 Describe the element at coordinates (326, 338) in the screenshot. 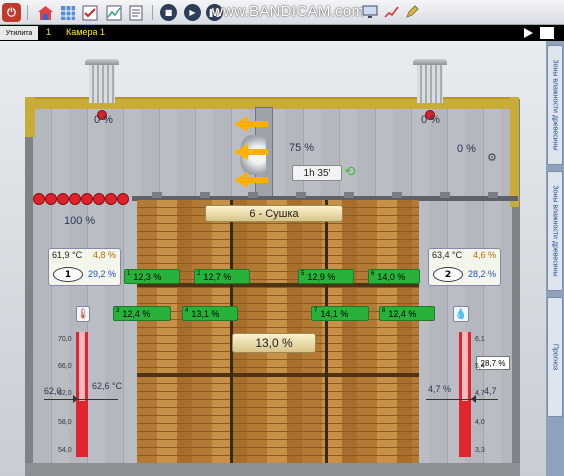

I see `stack-column-divider` at that location.